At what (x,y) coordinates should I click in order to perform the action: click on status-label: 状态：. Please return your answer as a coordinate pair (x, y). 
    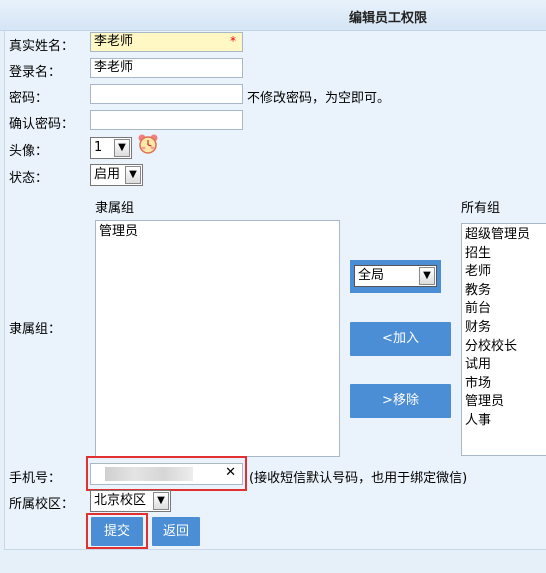
    Looking at the image, I should click on (29, 178).